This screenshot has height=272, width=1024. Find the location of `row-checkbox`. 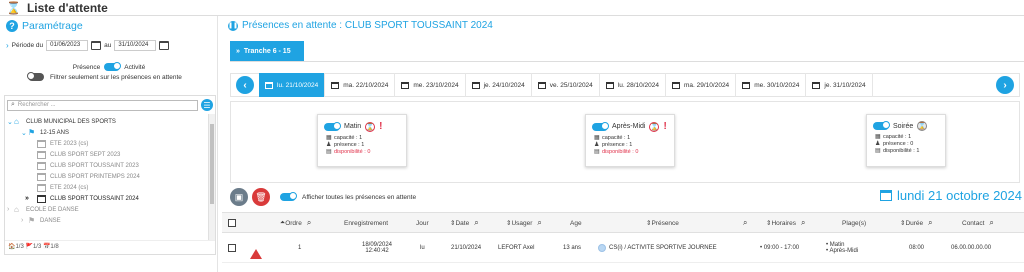

row-checkbox is located at coordinates (232, 248).